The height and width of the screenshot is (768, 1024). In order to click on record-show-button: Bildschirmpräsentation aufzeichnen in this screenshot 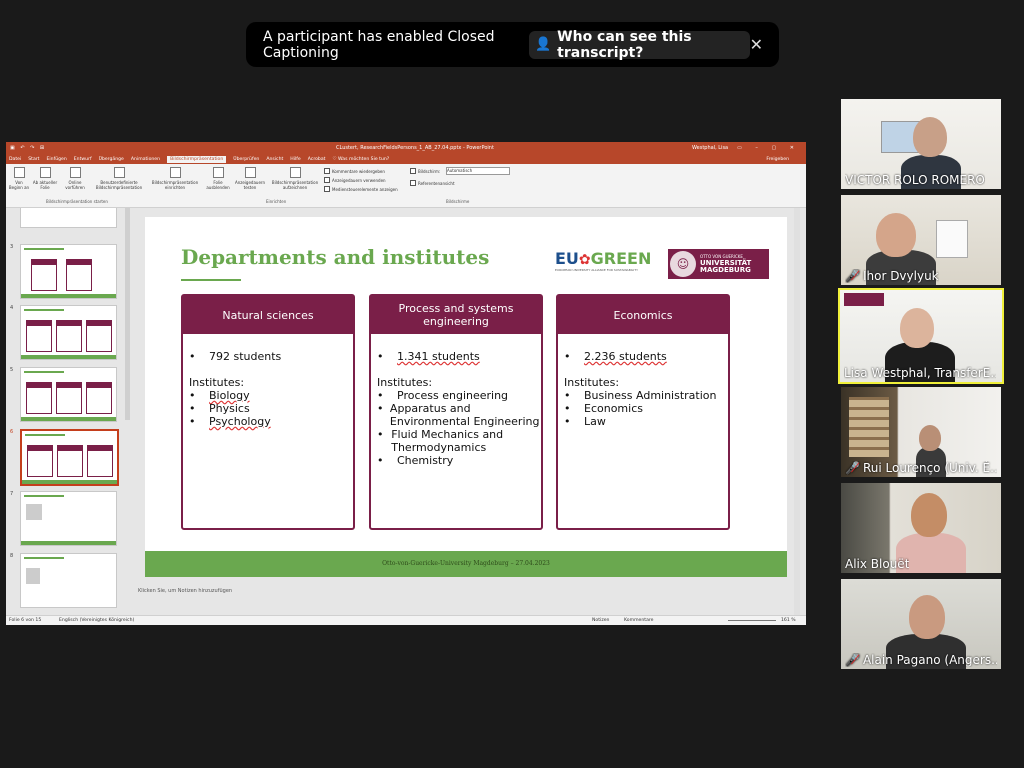, I will do `click(295, 178)`.